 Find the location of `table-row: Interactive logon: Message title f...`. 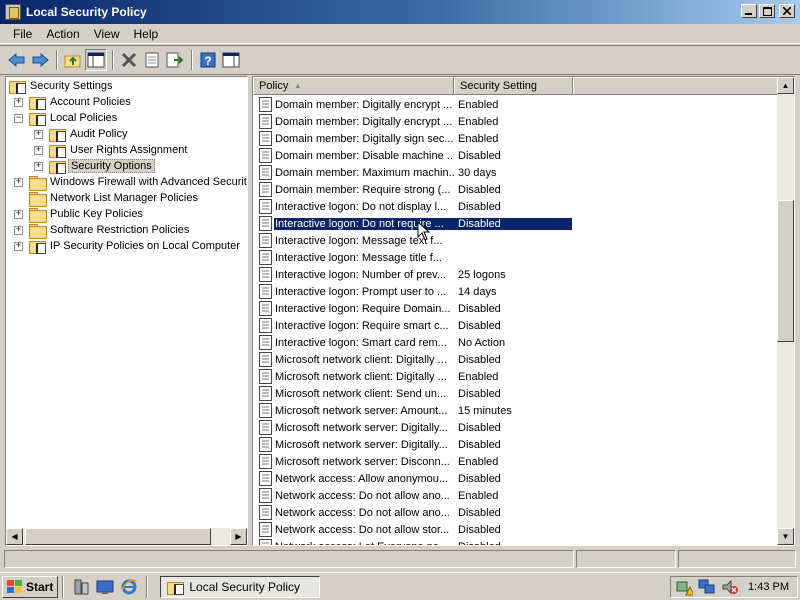

table-row: Interactive logon: Message title f... is located at coordinates (515, 257).